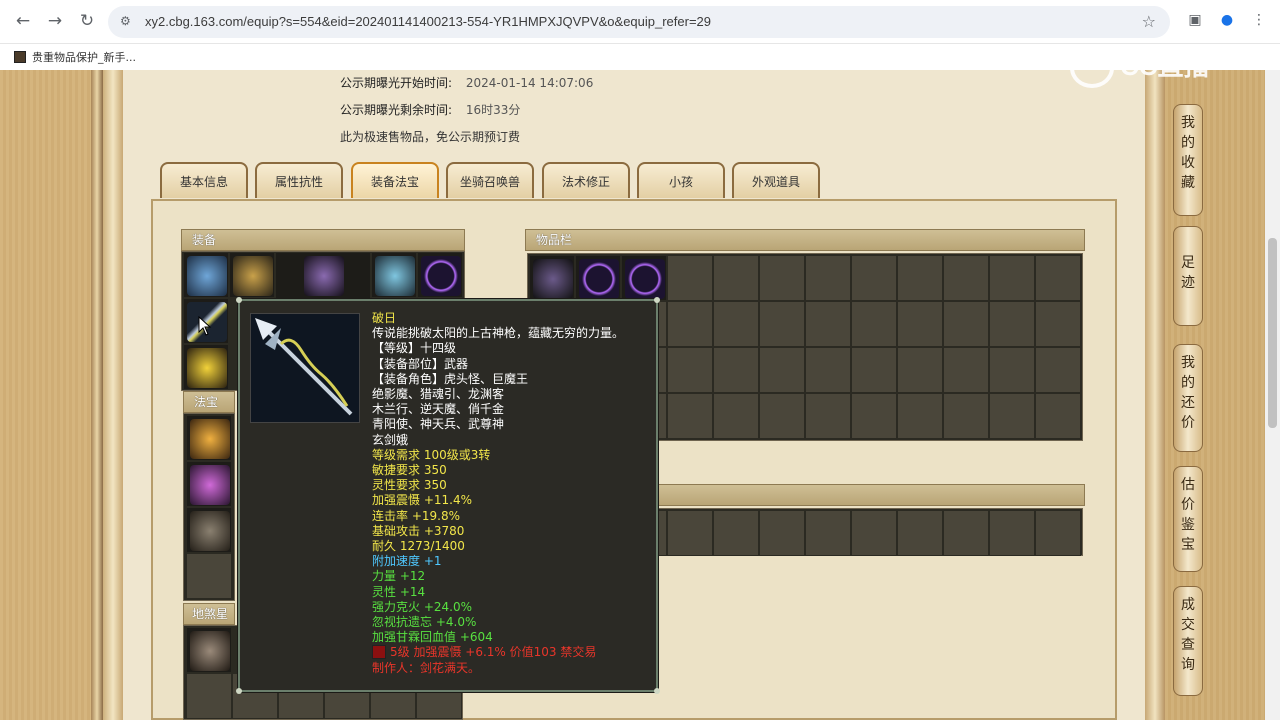 This screenshot has width=1280, height=720. I want to click on scrollbar, so click(1272, 395).